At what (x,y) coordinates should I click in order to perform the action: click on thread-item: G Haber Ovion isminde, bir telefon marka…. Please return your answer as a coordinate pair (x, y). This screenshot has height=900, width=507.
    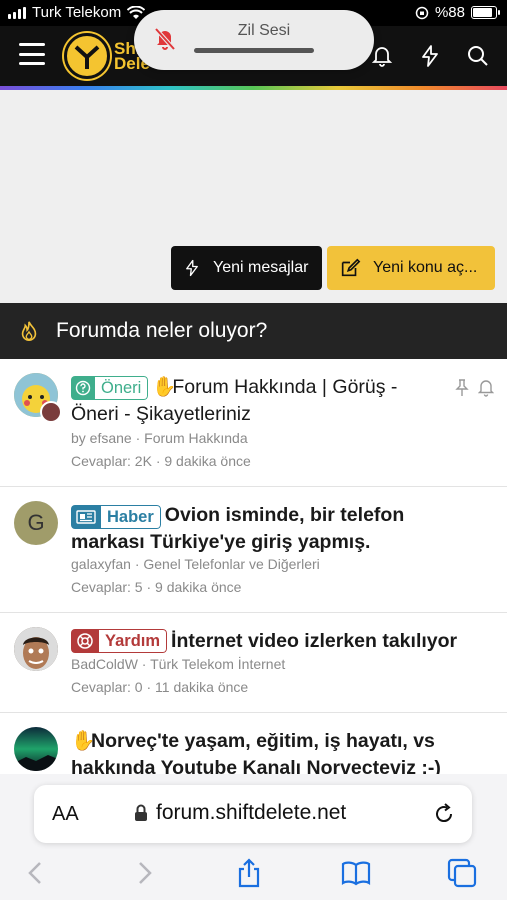
    Looking at the image, I should click on (253, 550).